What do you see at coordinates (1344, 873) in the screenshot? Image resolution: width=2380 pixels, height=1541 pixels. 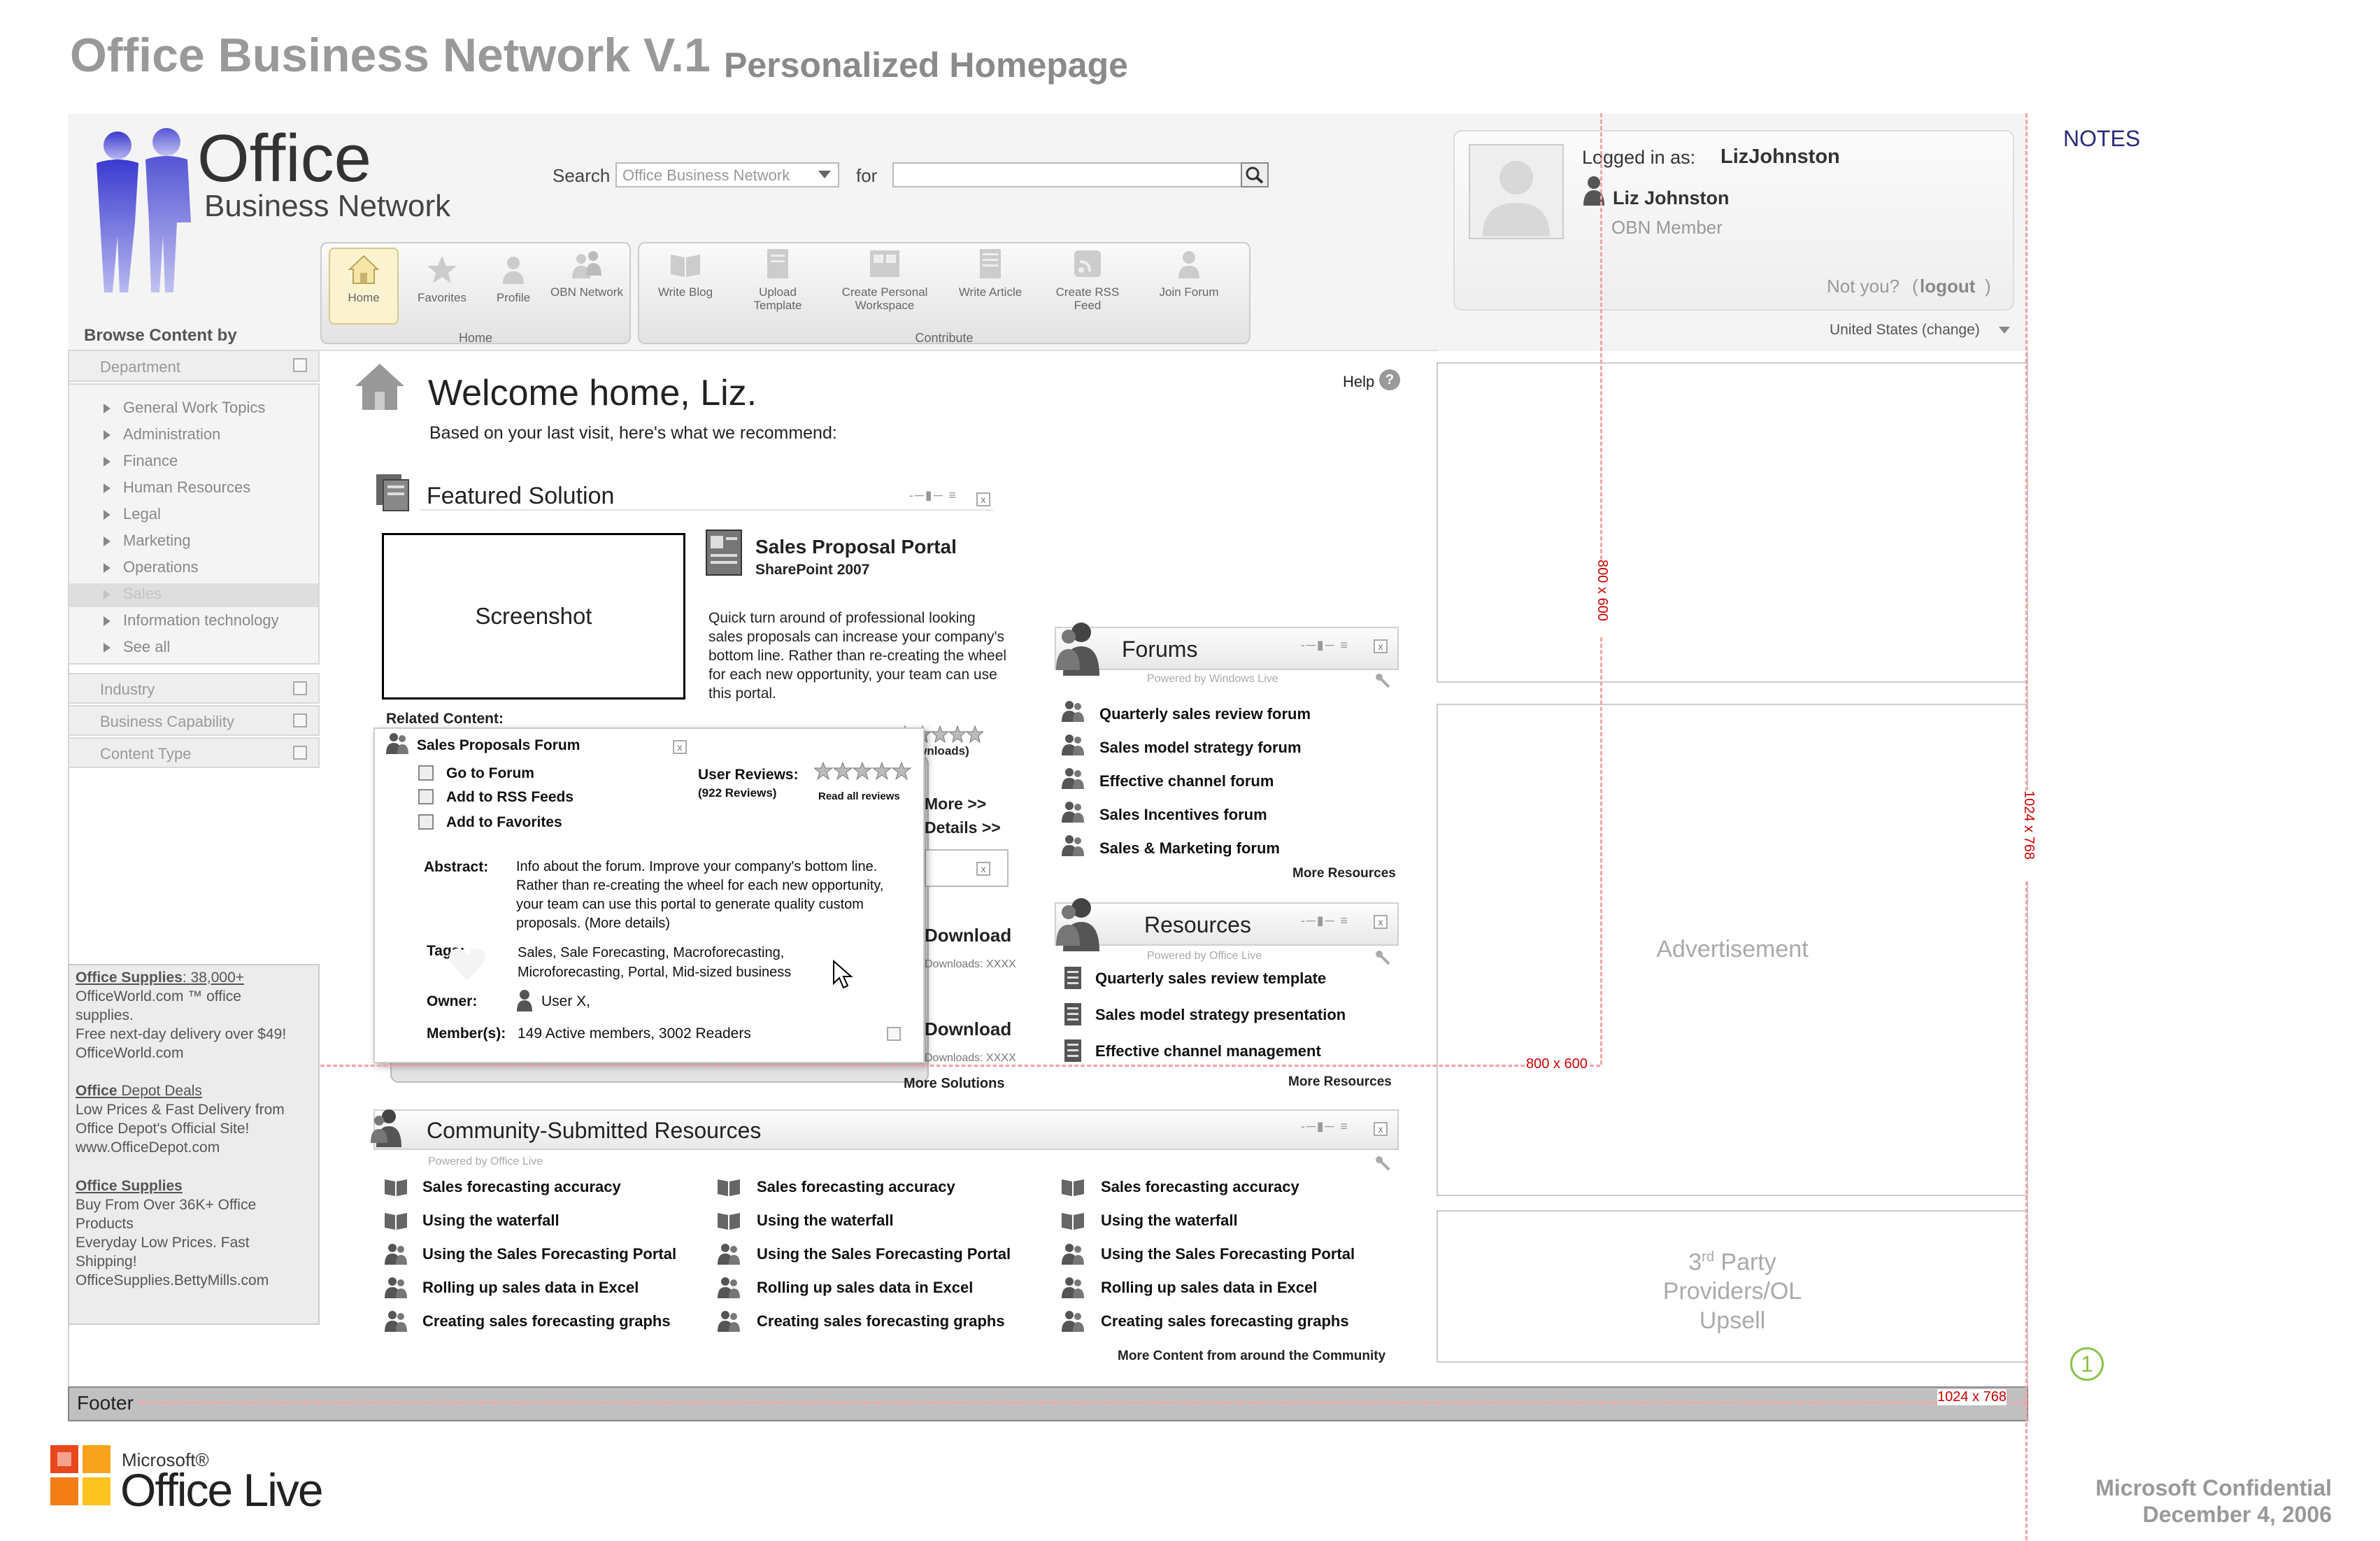 I see `forums-more-resources-link: More Resources` at bounding box center [1344, 873].